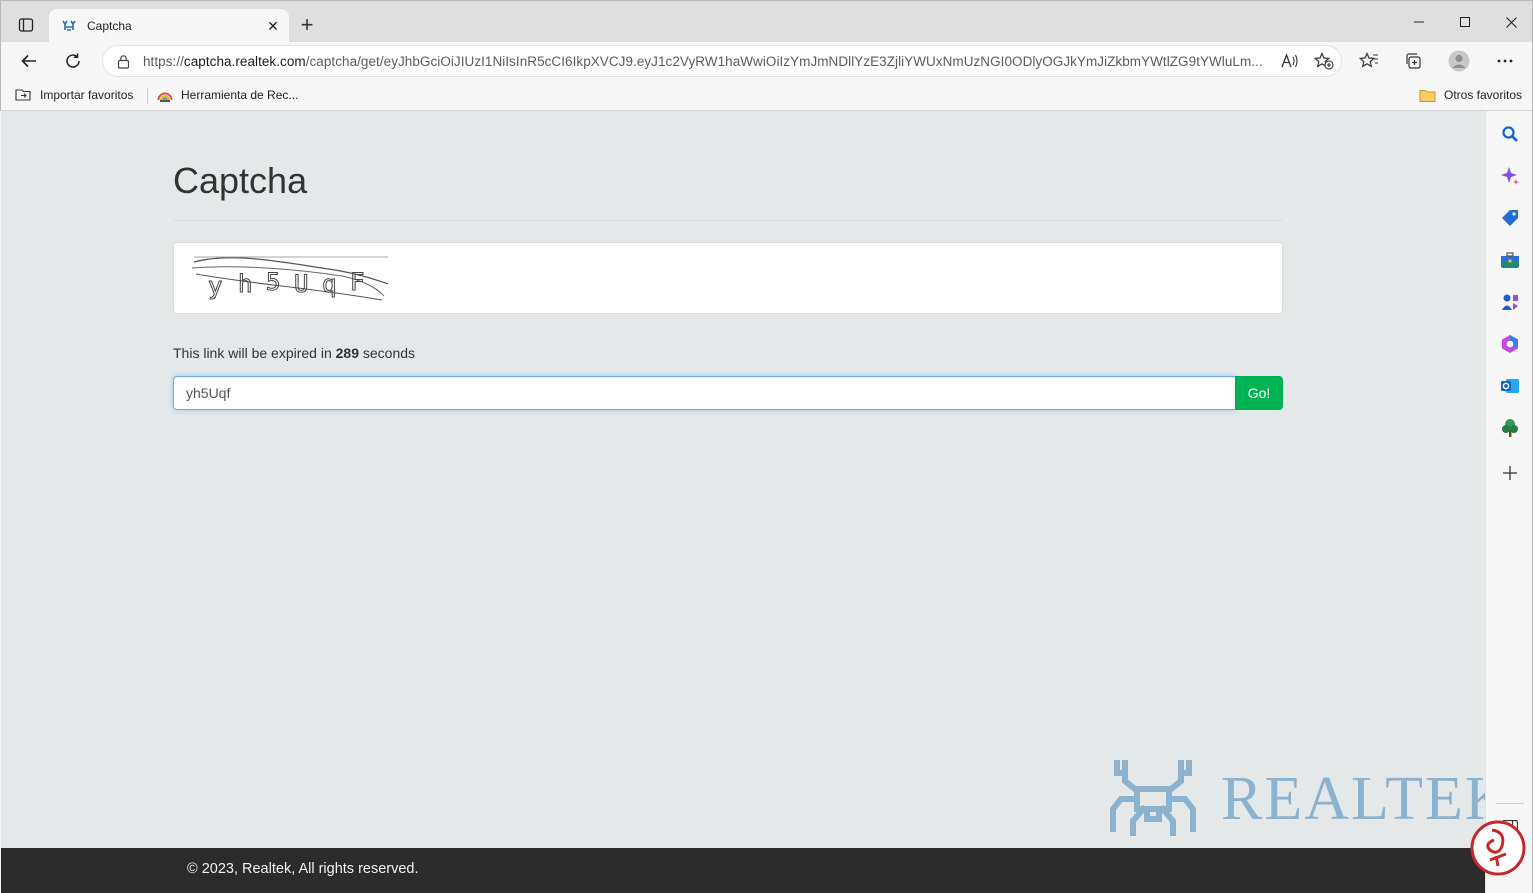 This screenshot has width=1533, height=893. Describe the element at coordinates (766, 21) in the screenshot. I see `tab-strip: Captcha ✕ +` at that location.